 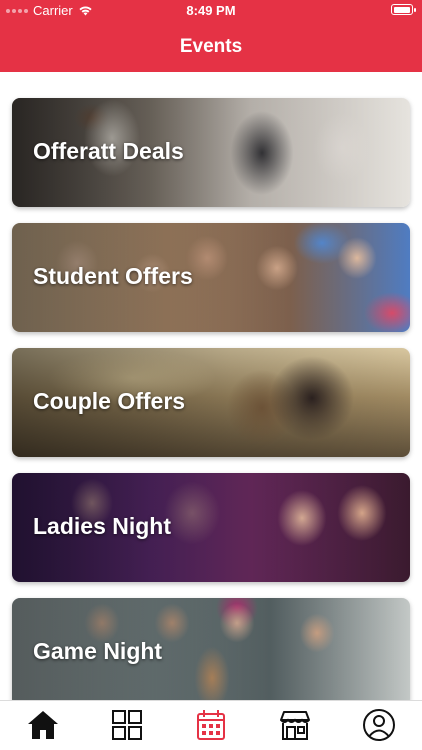 I want to click on tab-home, so click(x=43, y=725).